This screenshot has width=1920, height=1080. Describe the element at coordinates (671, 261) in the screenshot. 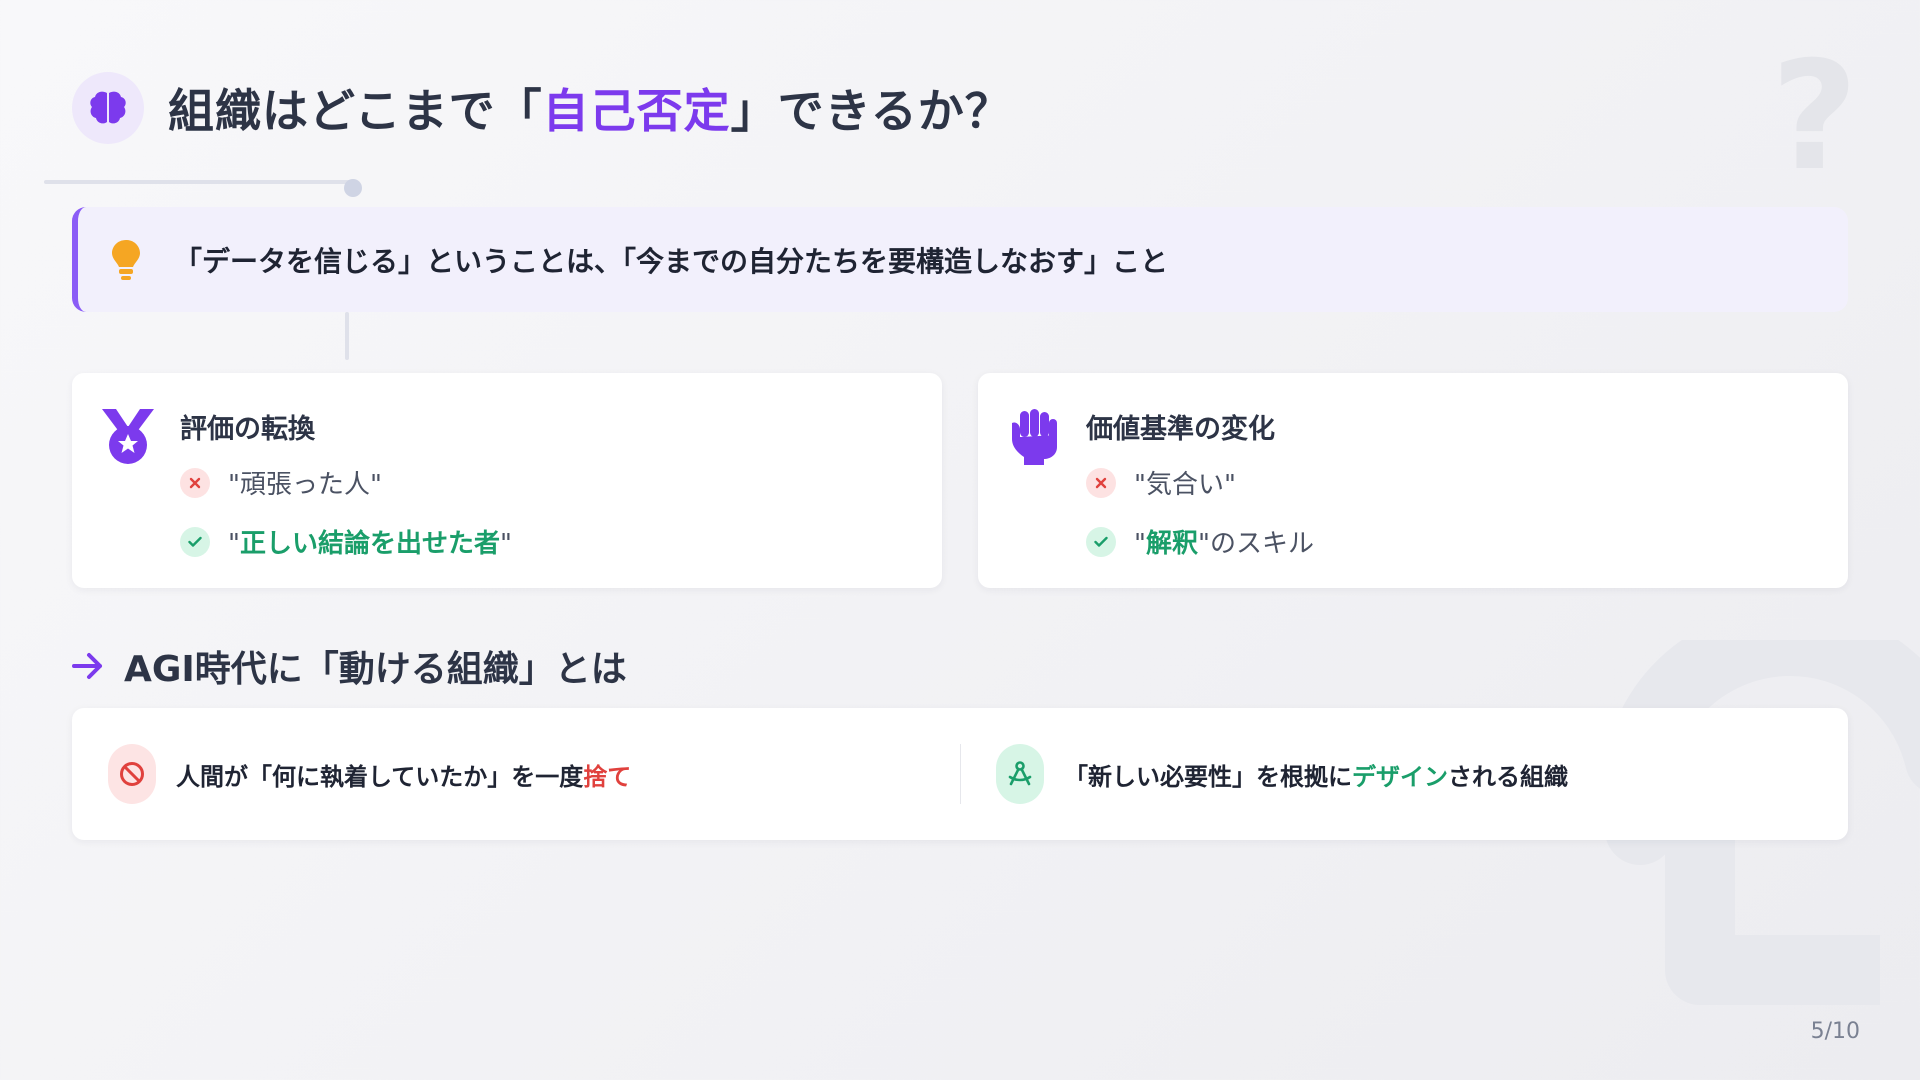

I see `insight-text: 「データを信じる」ということは、「今までの自分たちを要構造しなおす」こと` at that location.